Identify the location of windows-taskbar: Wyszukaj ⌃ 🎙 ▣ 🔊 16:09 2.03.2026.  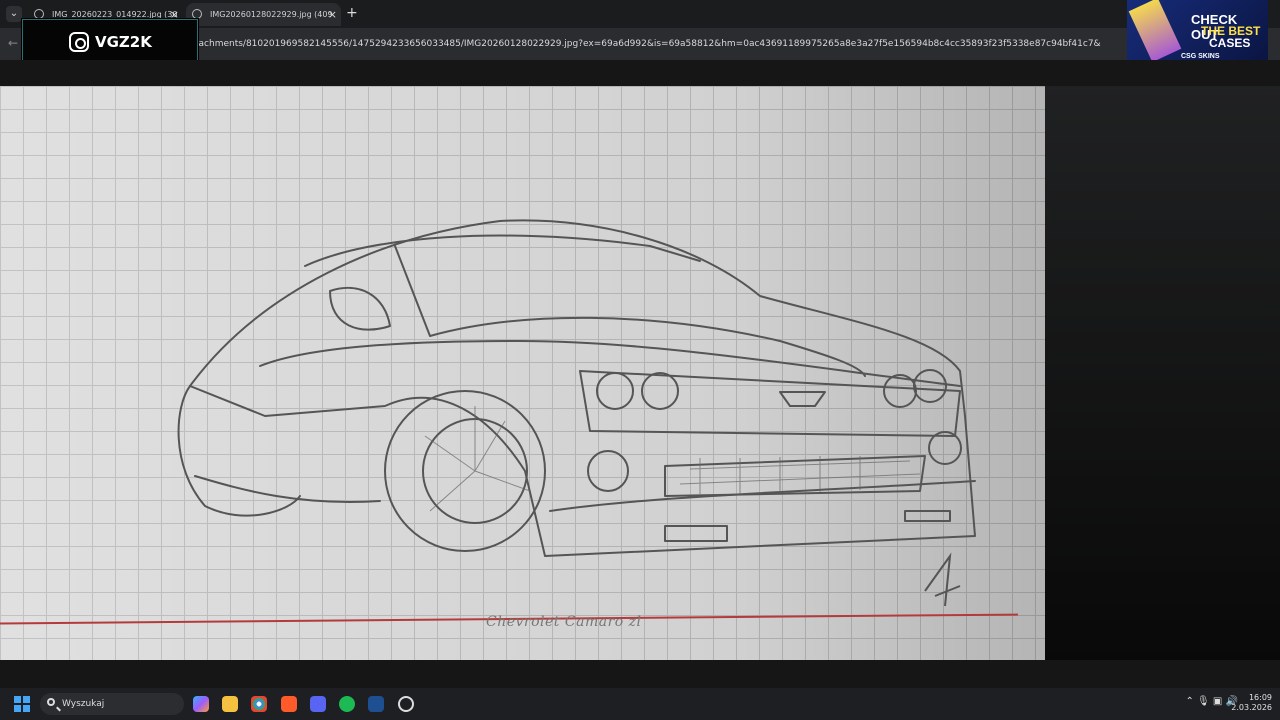
(640, 704).